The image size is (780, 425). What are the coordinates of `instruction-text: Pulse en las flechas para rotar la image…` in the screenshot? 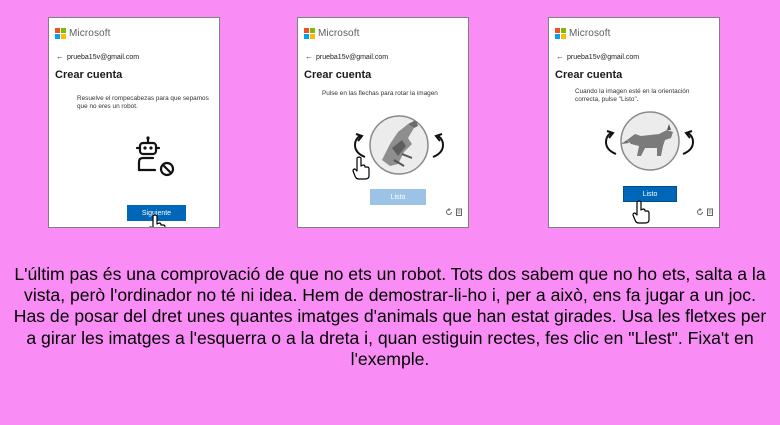 It's located at (380, 93).